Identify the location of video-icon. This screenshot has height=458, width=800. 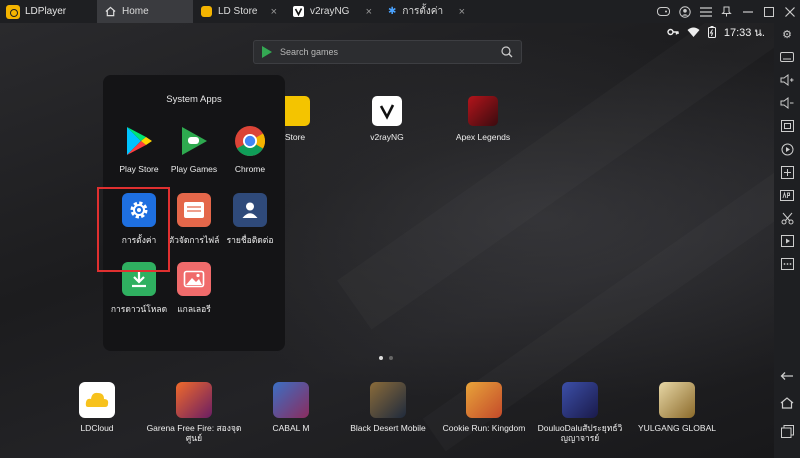
(787, 241).